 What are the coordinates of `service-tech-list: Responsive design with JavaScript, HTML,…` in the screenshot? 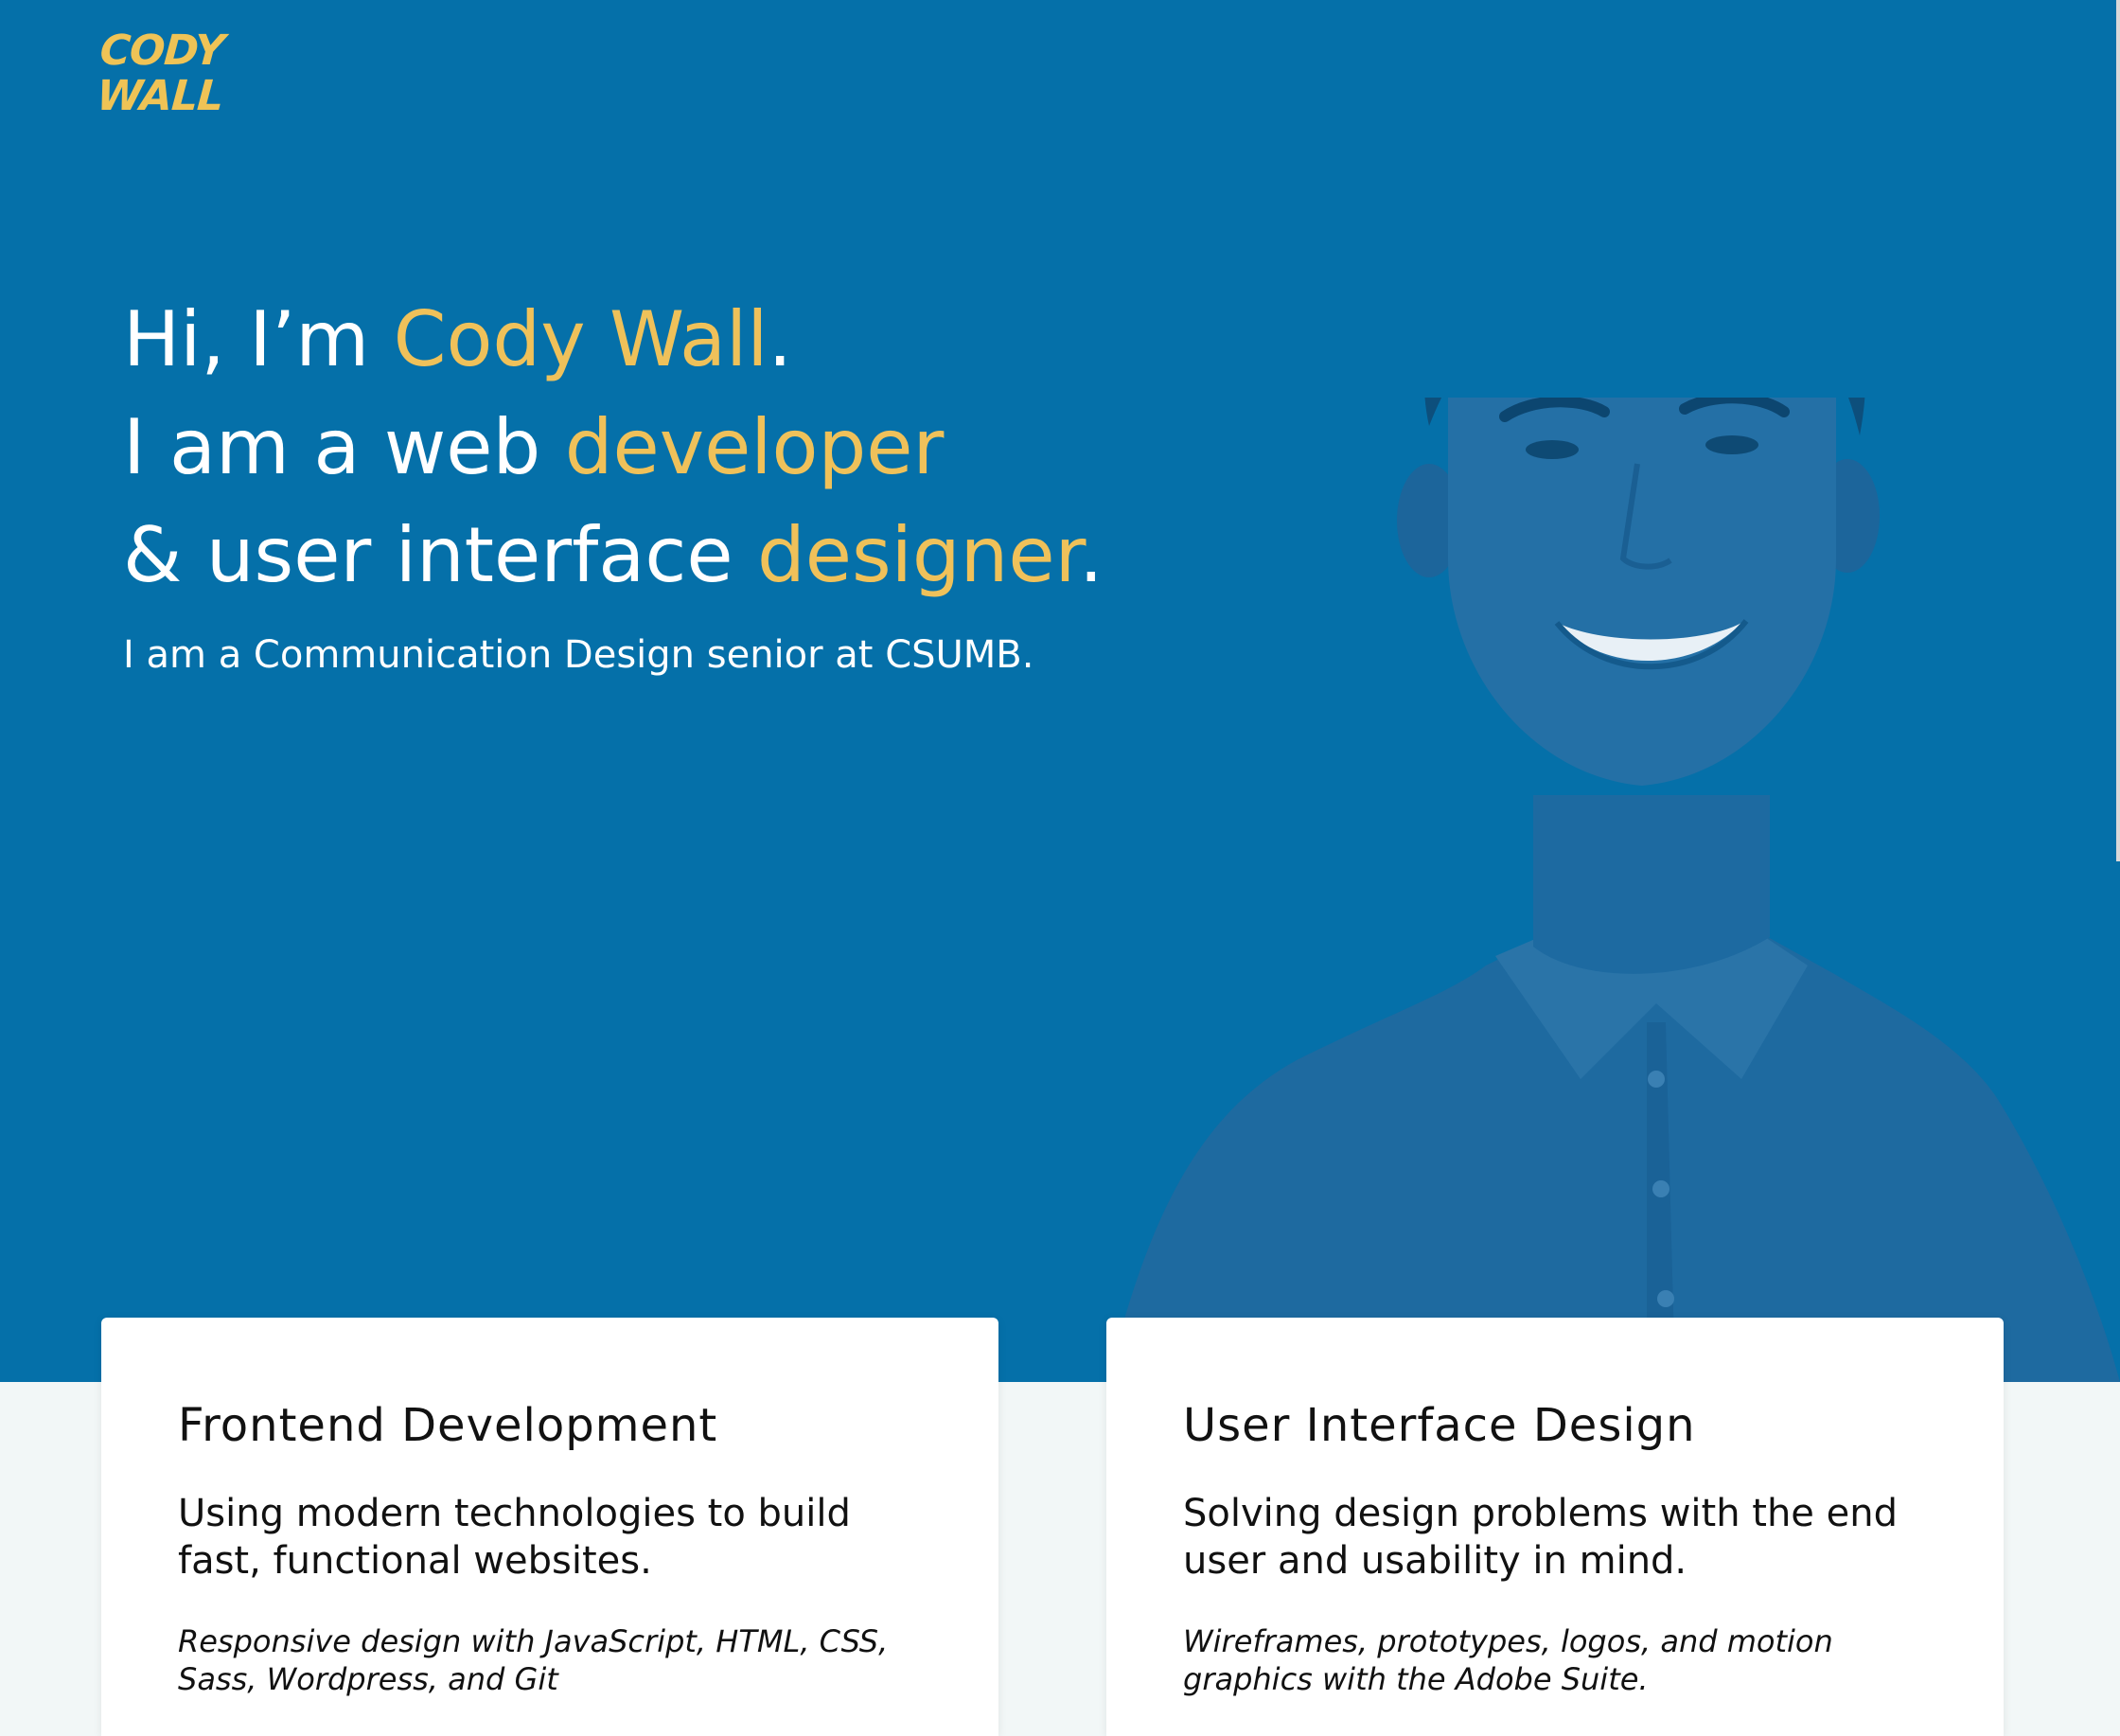 It's located at (533, 1660).